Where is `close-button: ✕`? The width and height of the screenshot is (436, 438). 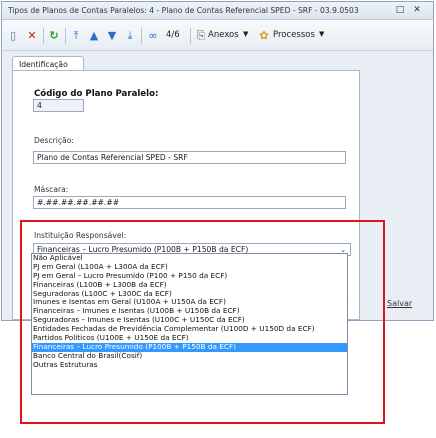 close-button: ✕ is located at coordinates (417, 10).